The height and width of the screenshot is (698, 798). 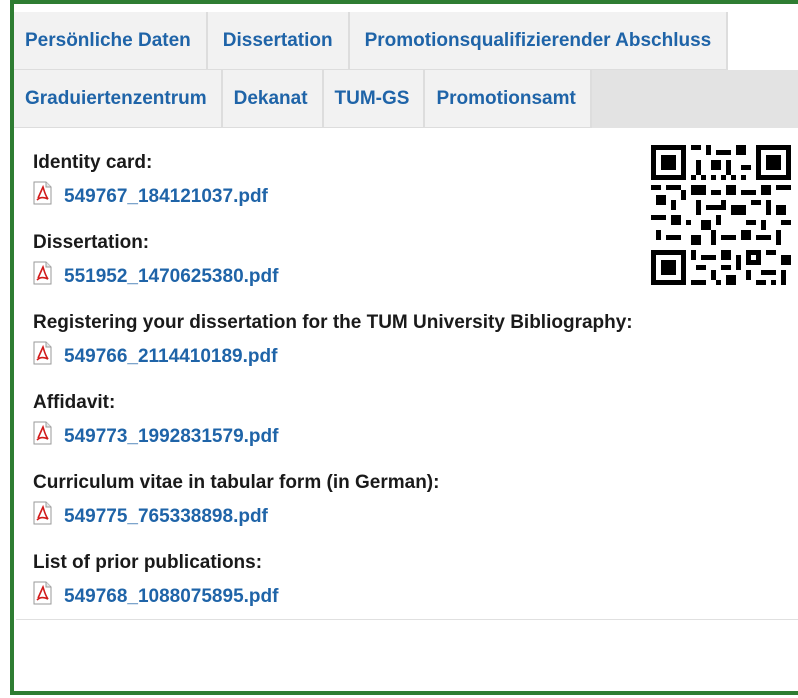 I want to click on file-row: 551952_1470625380.pdf, so click(x=333, y=279).